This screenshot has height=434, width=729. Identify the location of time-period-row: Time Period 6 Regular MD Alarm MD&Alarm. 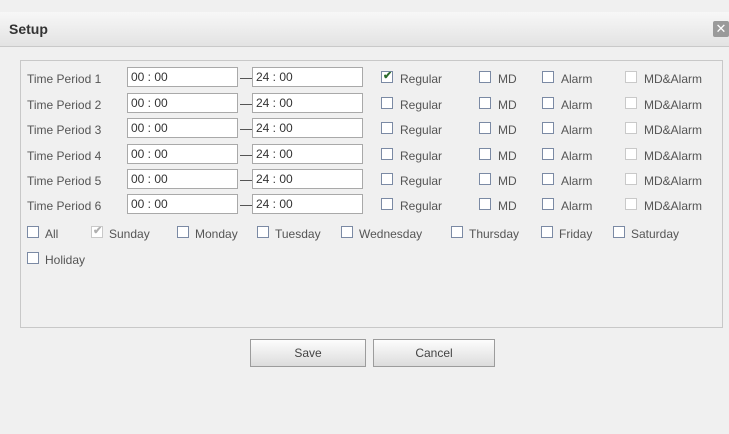
(371, 206).